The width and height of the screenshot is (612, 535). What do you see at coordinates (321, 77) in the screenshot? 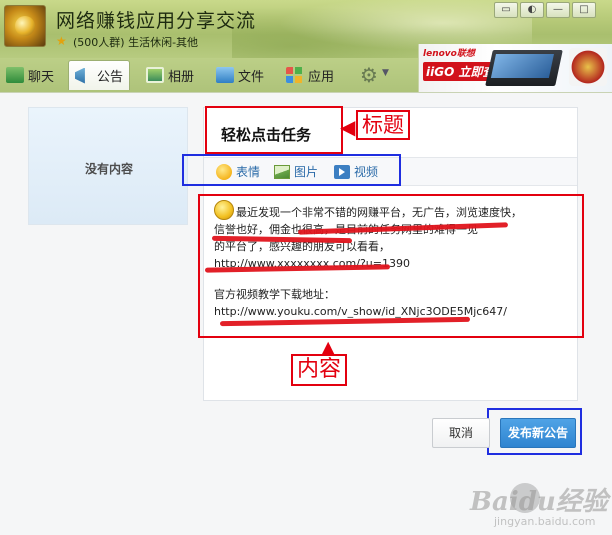
I see `tab-label: 应用` at bounding box center [321, 77].